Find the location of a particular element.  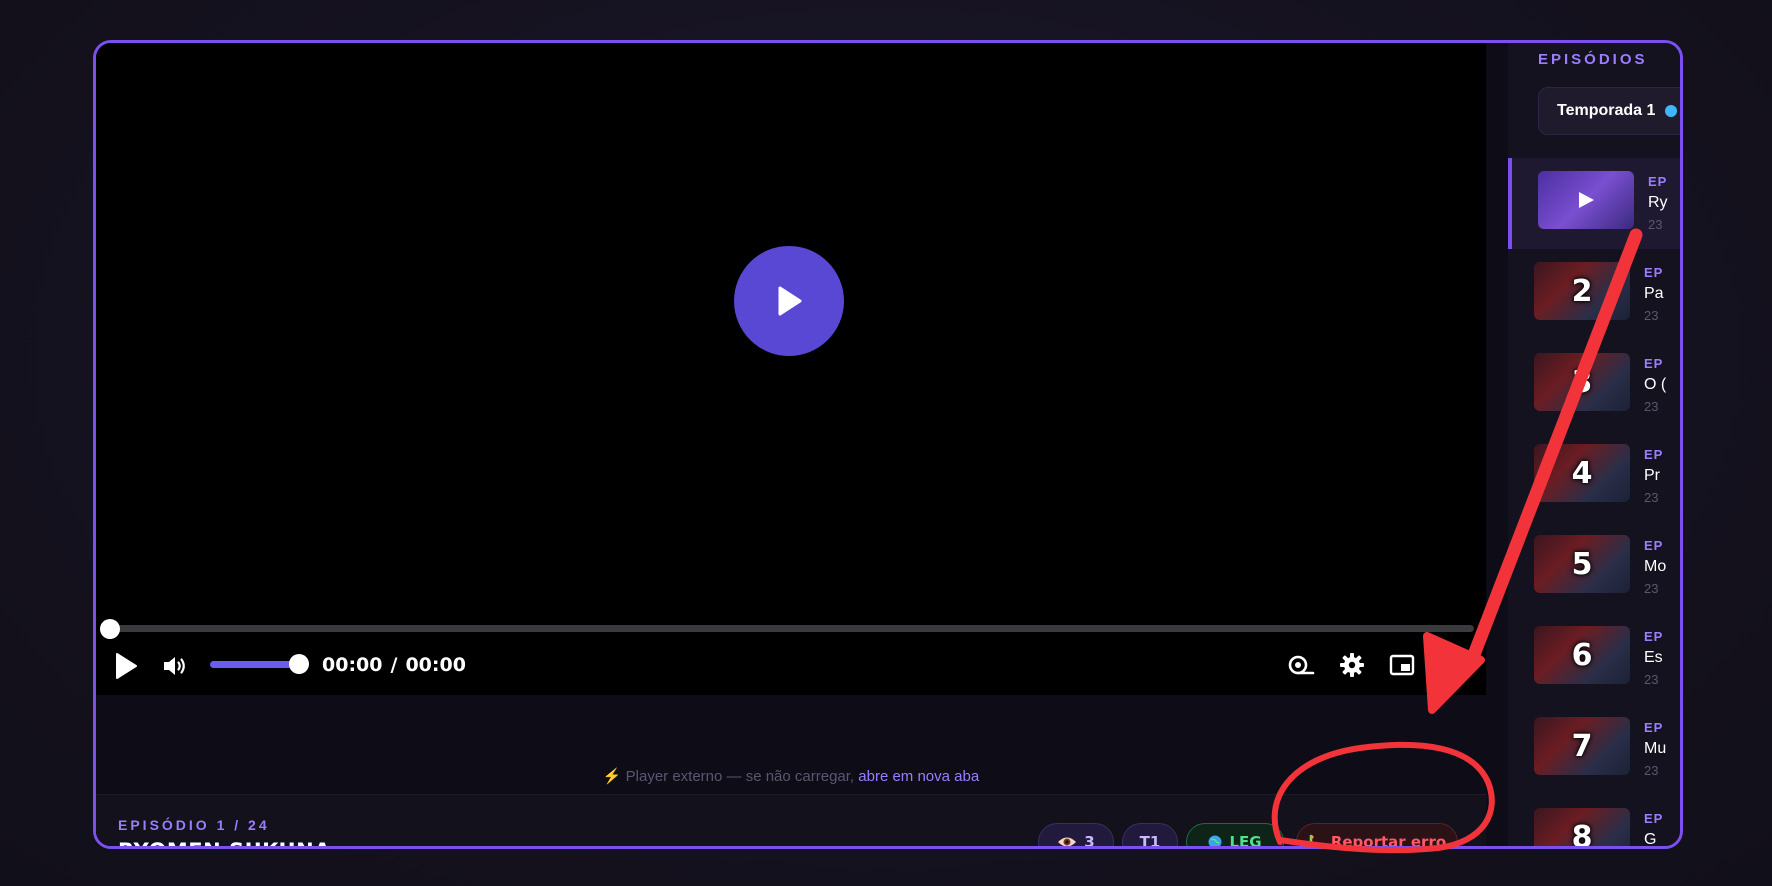

bug-icon is located at coordinates (1311, 840).